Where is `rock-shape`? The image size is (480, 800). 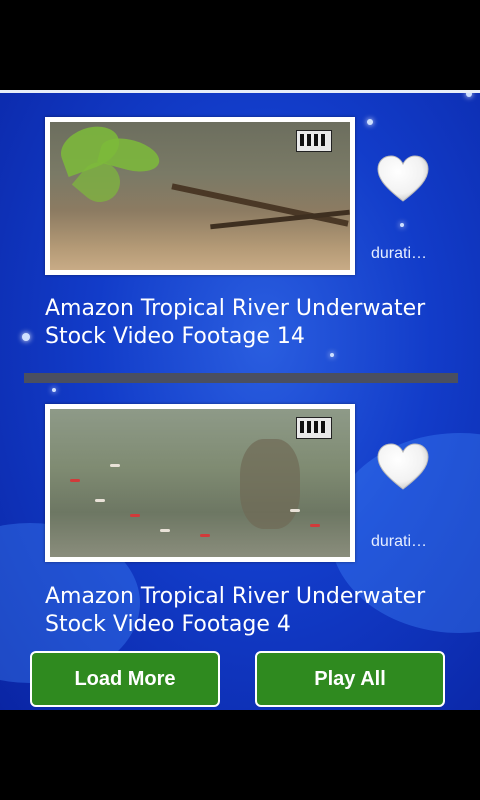 rock-shape is located at coordinates (270, 484).